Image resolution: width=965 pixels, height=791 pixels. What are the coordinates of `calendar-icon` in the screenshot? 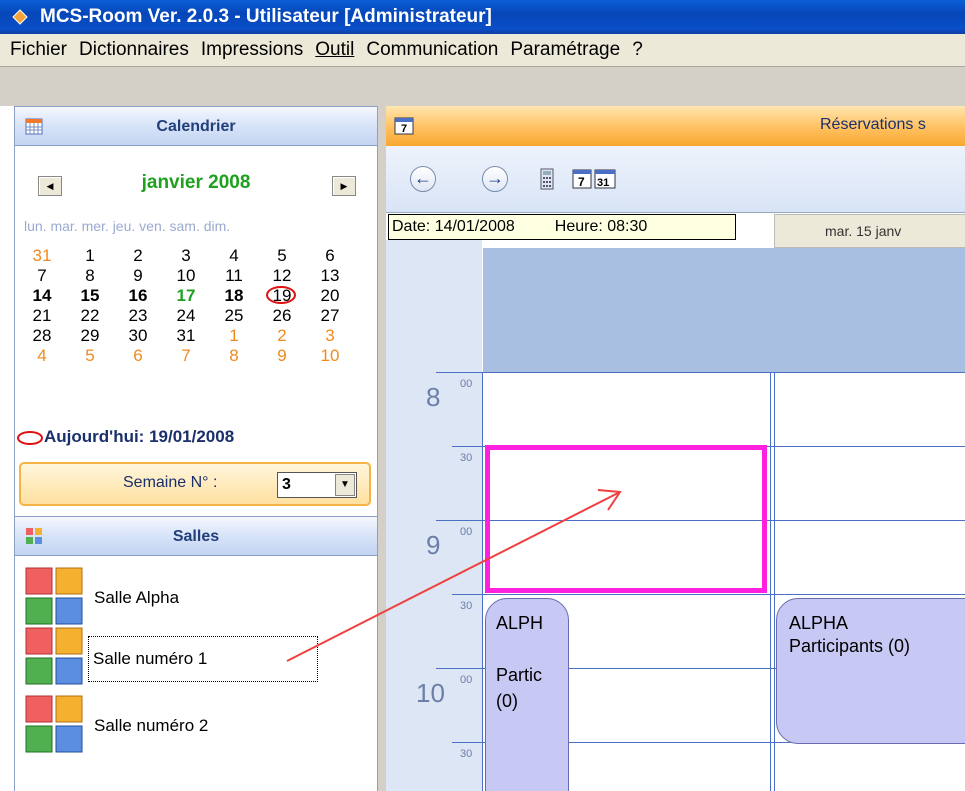 It's located at (34, 126).